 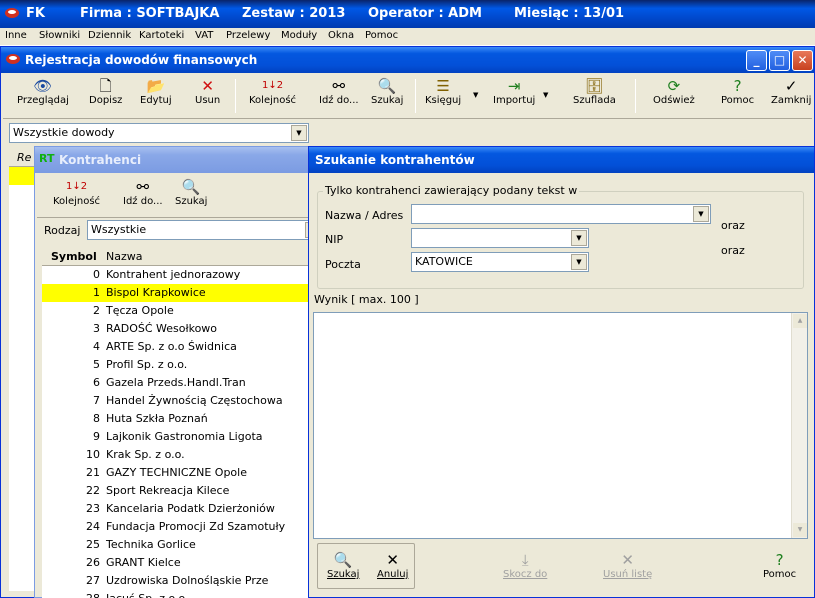 What do you see at coordinates (175, 275) in the screenshot?
I see `table-row: 0 Kontrahent jednorazowy` at bounding box center [175, 275].